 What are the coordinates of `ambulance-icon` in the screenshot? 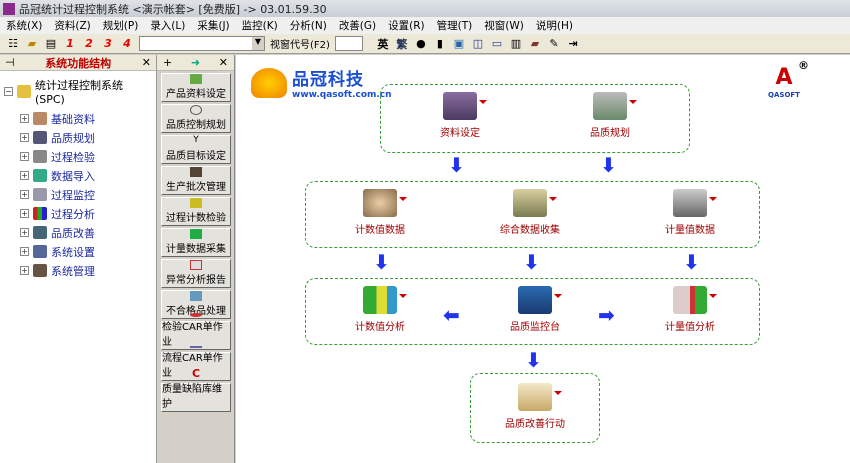 It's located at (196, 265).